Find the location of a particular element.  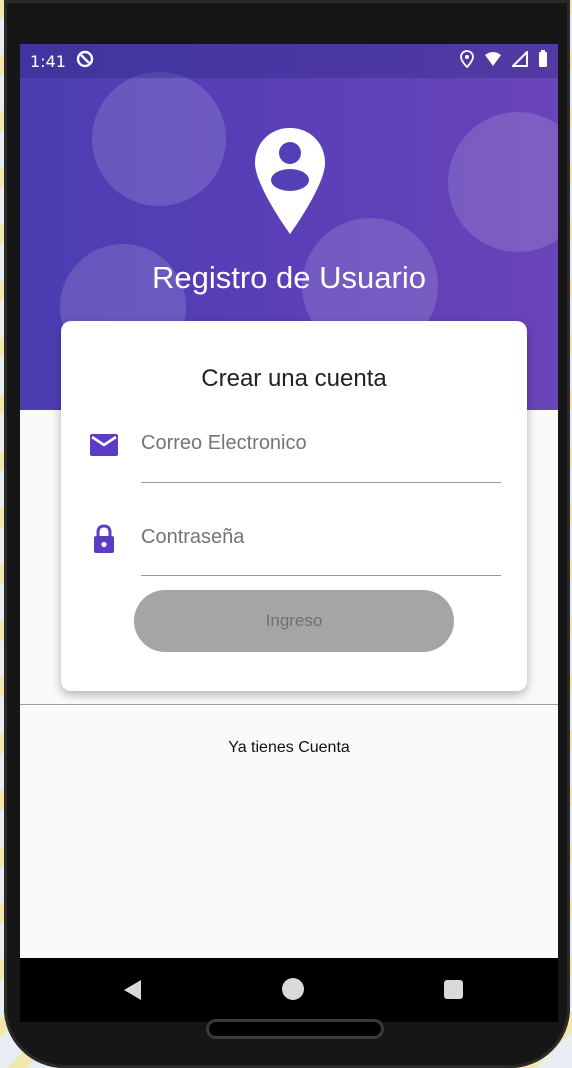

password-field-underline is located at coordinates (321, 575).